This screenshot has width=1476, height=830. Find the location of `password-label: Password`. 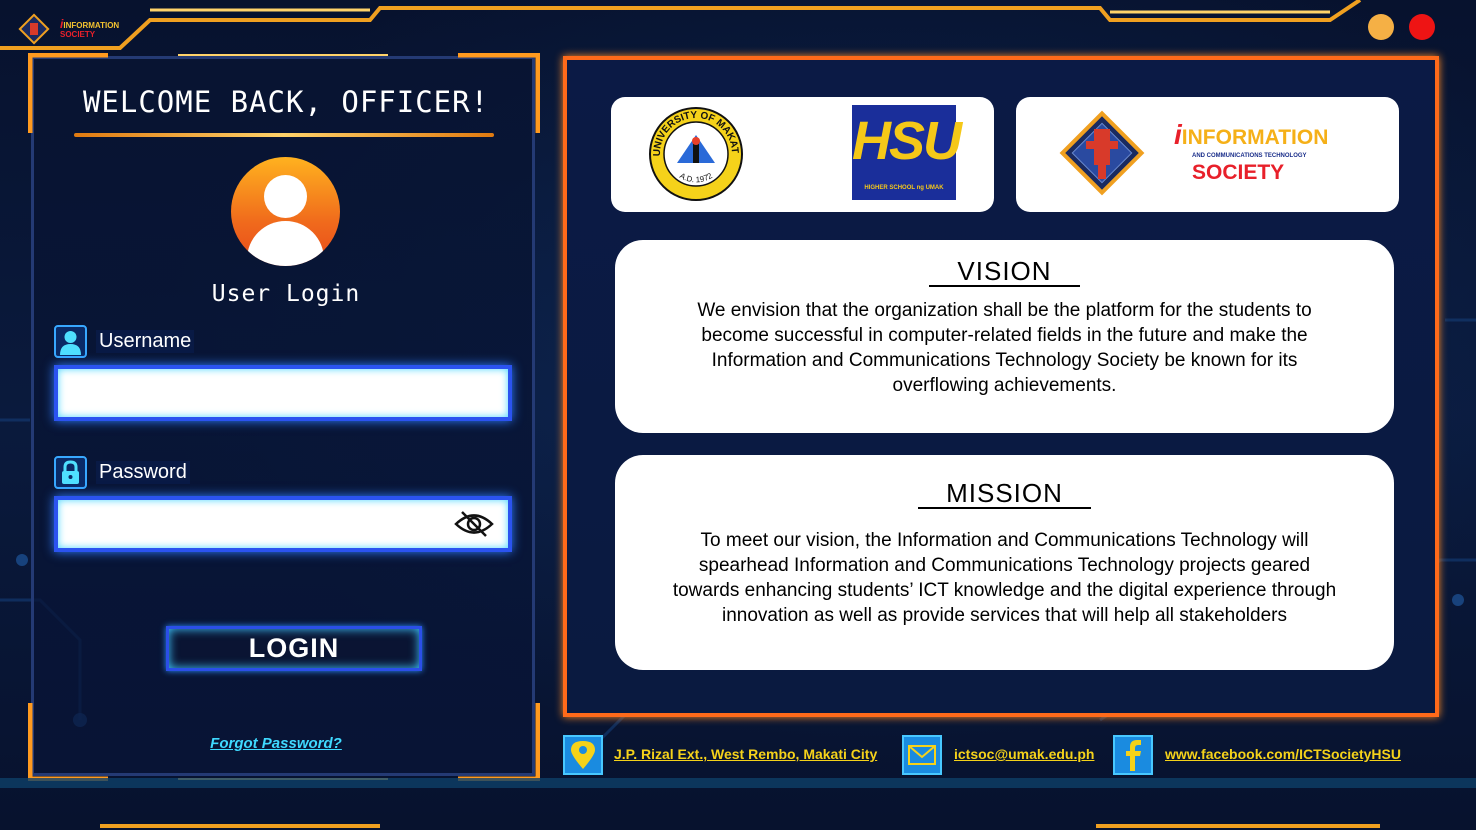

password-label: Password is located at coordinates (143, 472).